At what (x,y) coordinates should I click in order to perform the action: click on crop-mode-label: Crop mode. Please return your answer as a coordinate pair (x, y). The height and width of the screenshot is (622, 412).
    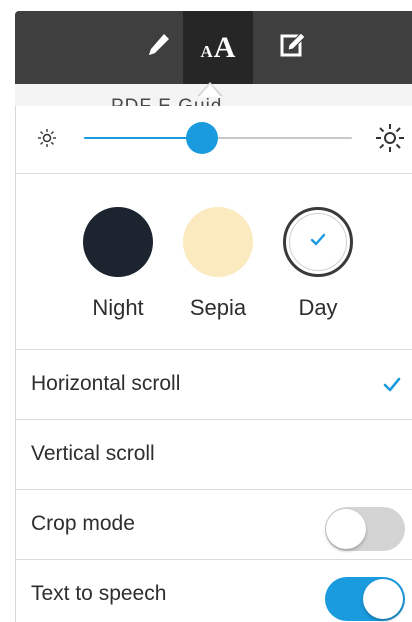
    Looking at the image, I should click on (83, 523).